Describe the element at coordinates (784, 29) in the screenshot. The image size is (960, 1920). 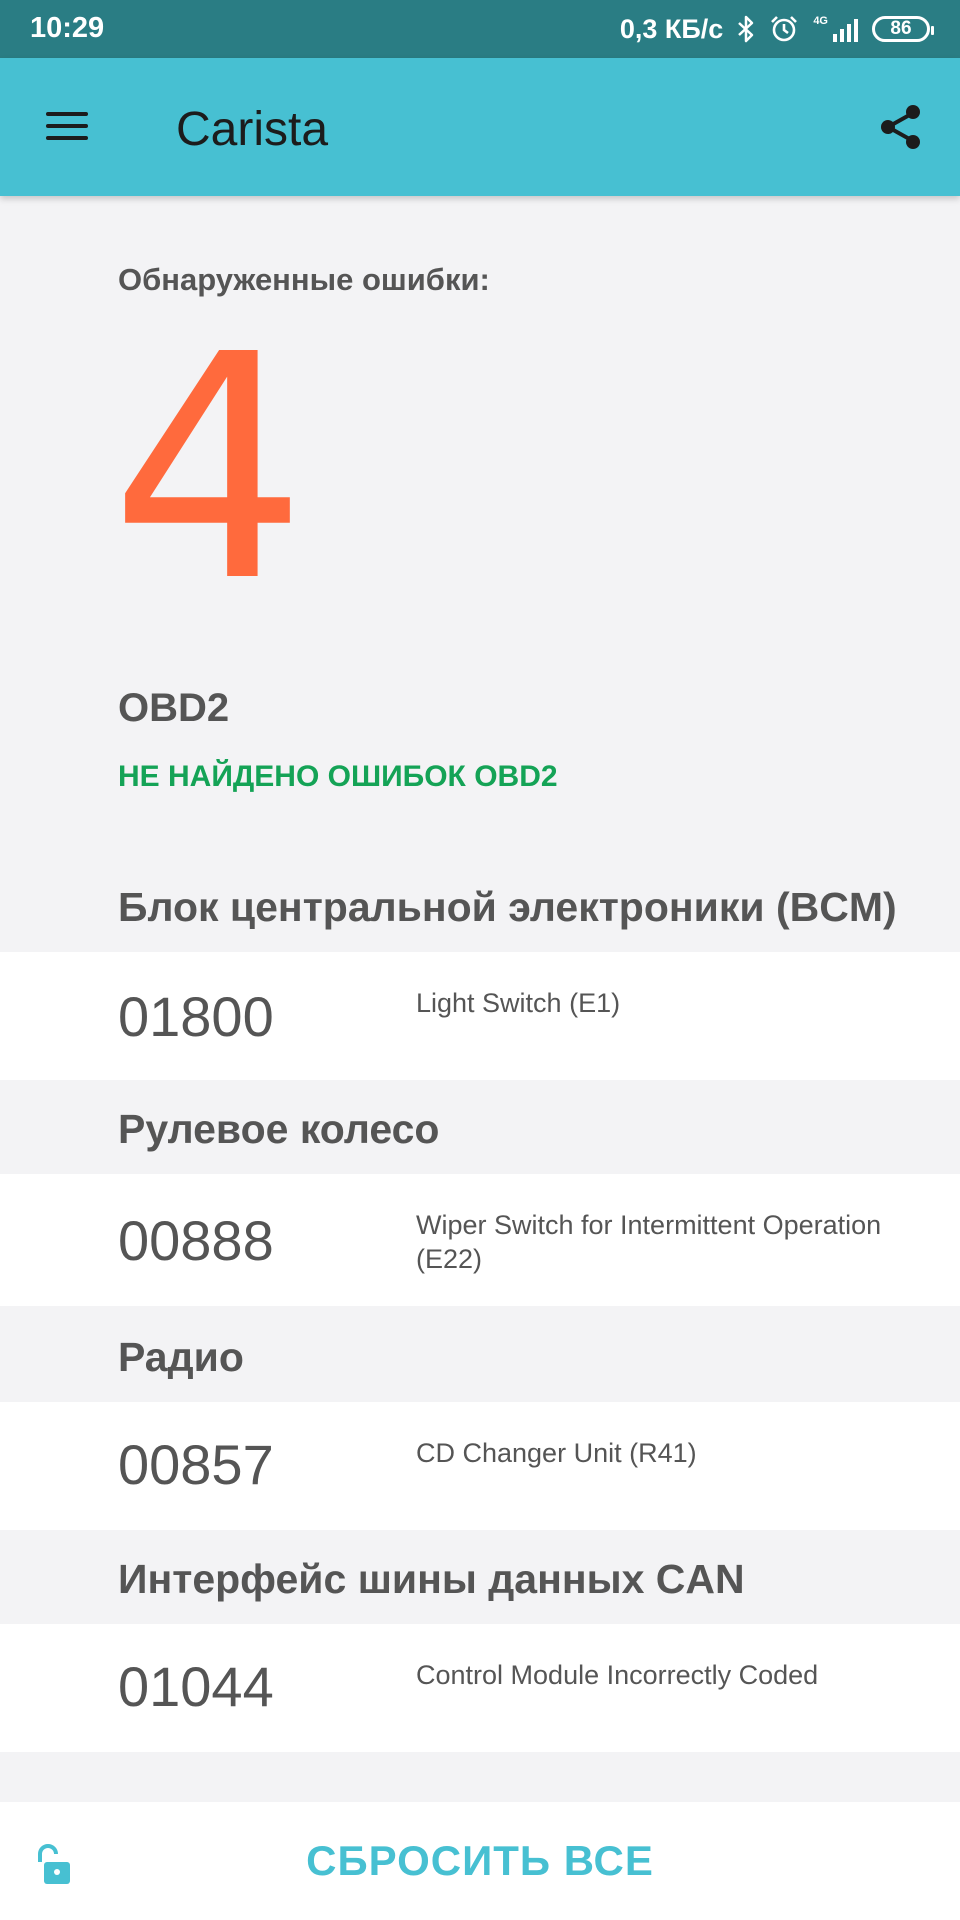
I see `alarm-icon` at that location.